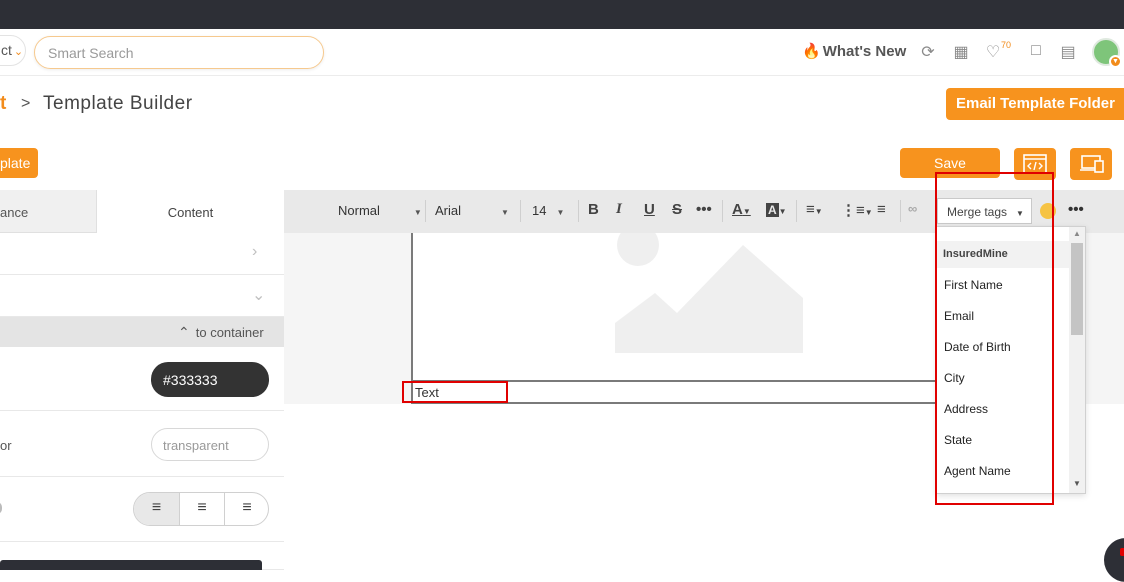  Describe the element at coordinates (6, 50) in the screenshot. I see `module-select-label: ct` at that location.